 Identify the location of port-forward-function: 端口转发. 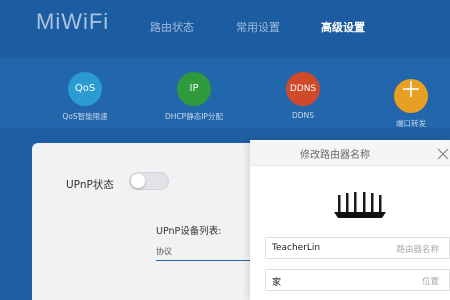
(411, 100).